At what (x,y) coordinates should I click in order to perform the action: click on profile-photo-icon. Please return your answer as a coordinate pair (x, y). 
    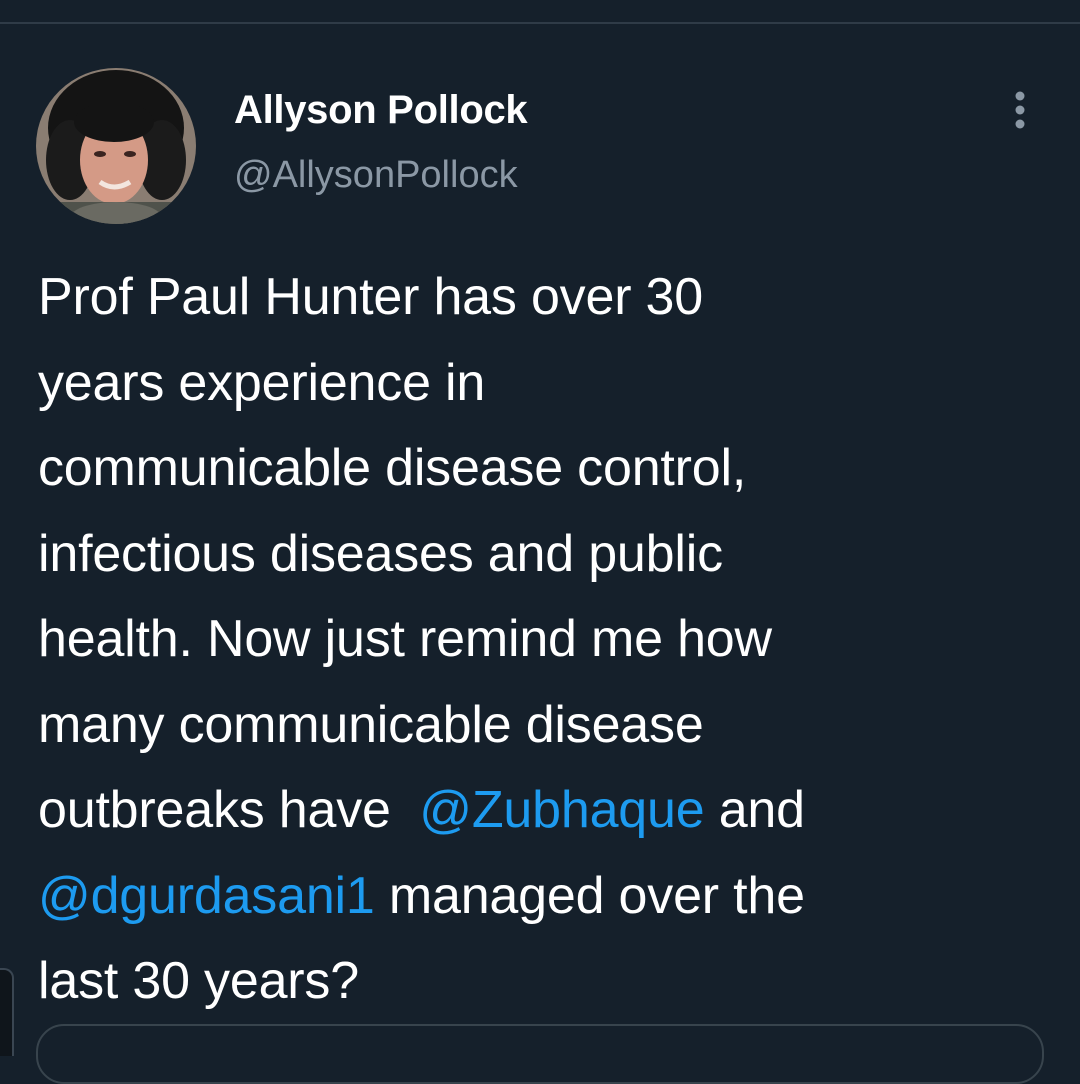
    Looking at the image, I should click on (116, 146).